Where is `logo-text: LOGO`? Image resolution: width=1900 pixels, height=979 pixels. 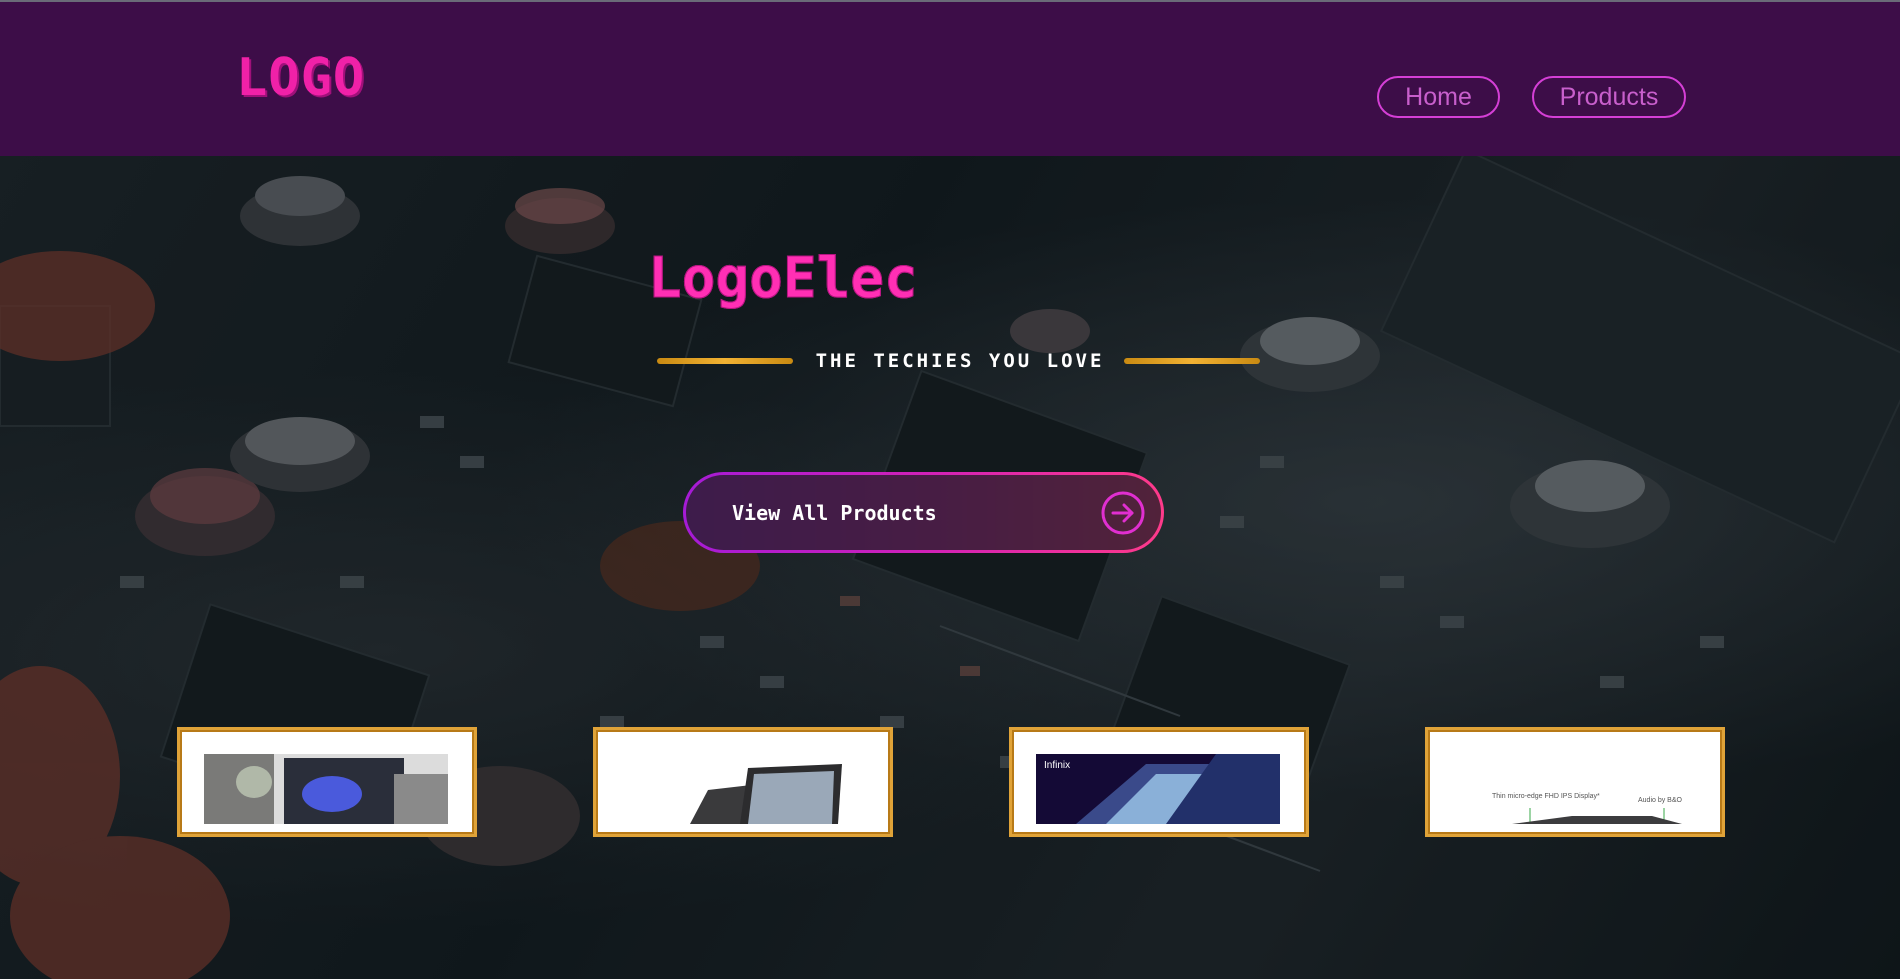
logo-text: LOGO is located at coordinates (301, 78).